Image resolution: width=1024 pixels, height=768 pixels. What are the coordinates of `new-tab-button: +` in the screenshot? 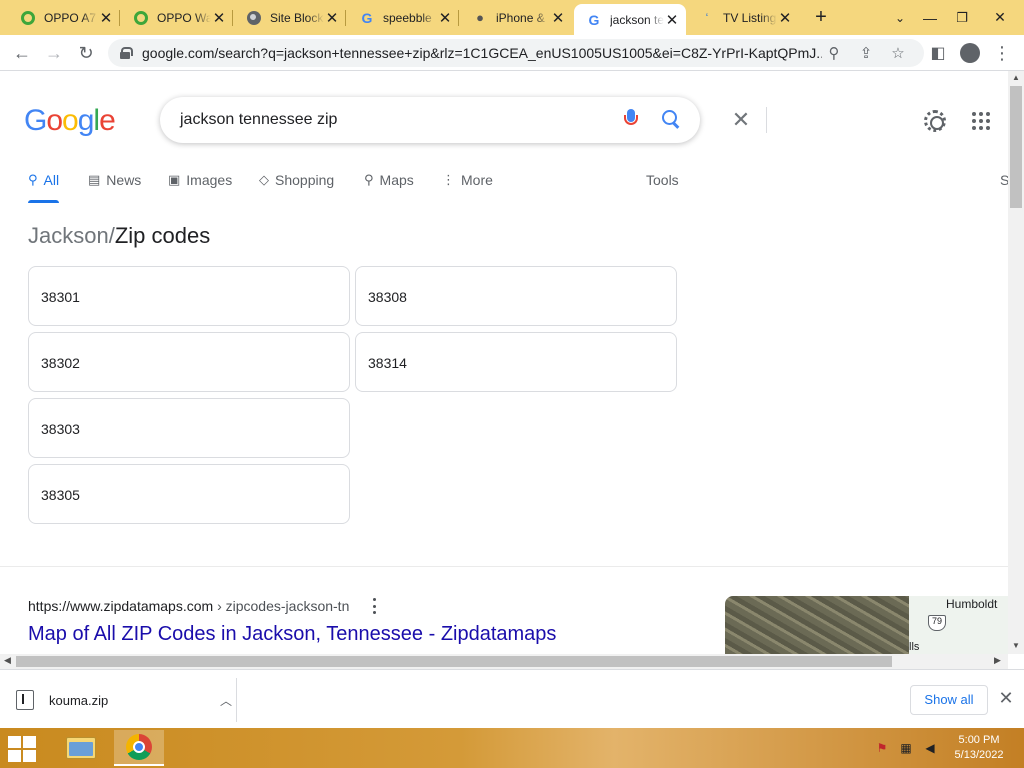 It's located at (821, 17).